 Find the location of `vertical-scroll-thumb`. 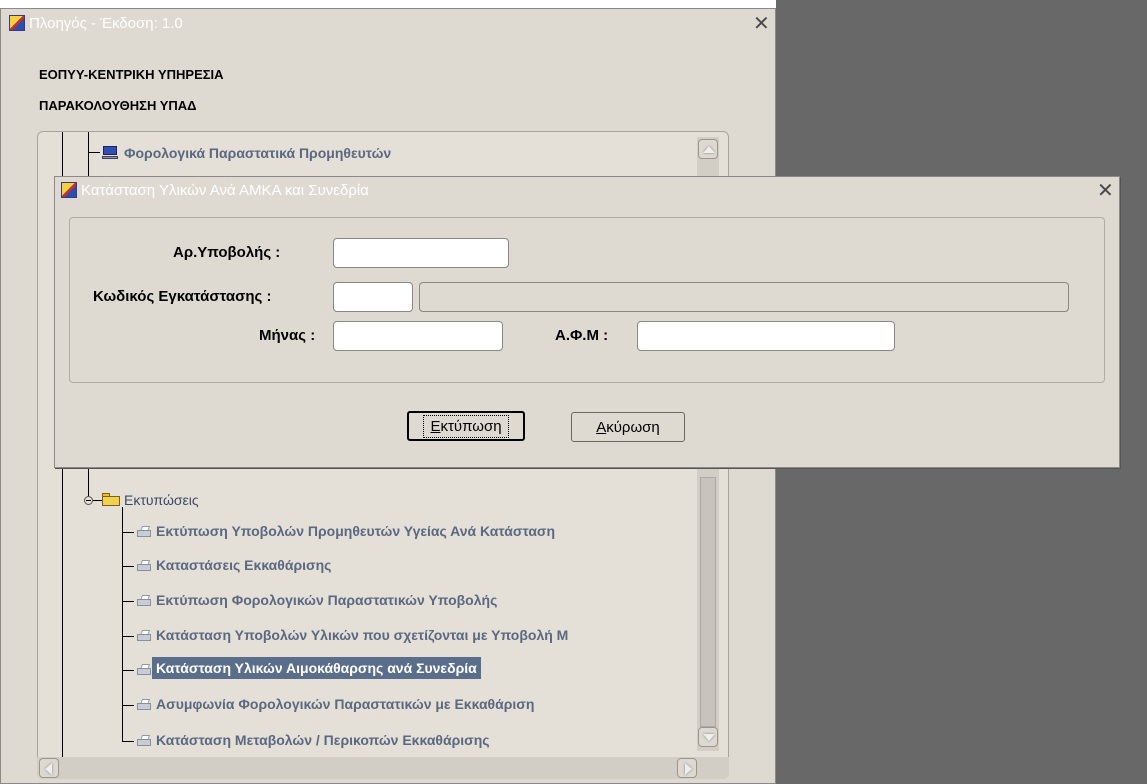

vertical-scroll-thumb is located at coordinates (708, 602).